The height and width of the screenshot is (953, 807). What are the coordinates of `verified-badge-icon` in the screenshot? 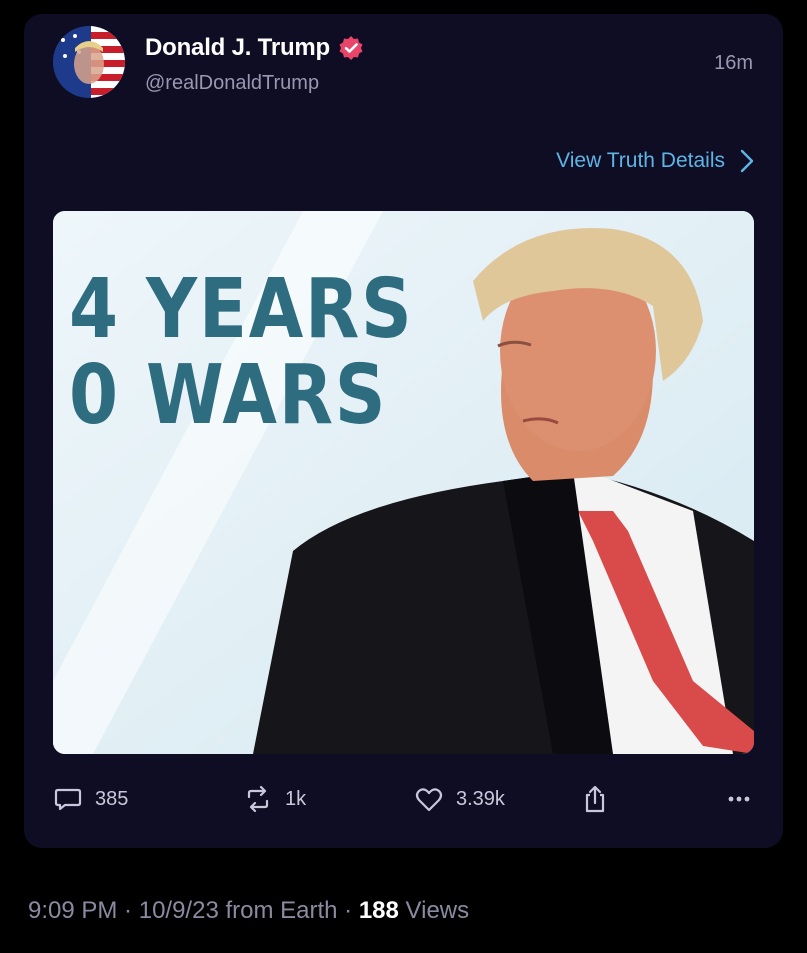 It's located at (351, 48).